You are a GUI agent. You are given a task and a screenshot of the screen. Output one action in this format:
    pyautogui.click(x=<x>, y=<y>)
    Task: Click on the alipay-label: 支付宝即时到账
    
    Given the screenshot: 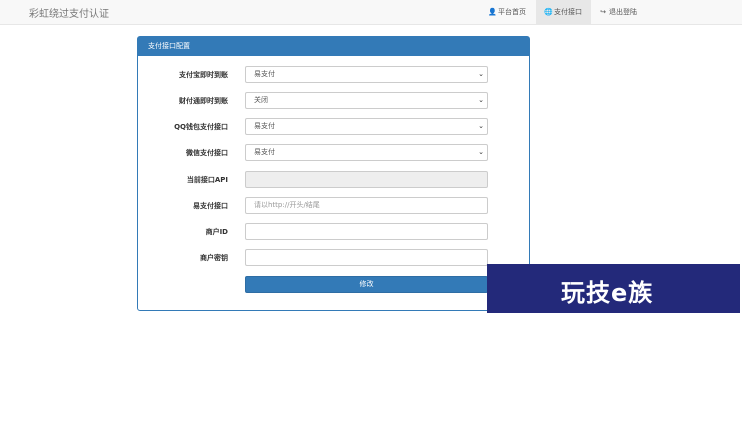 What is the action you would take?
    pyautogui.click(x=203, y=75)
    